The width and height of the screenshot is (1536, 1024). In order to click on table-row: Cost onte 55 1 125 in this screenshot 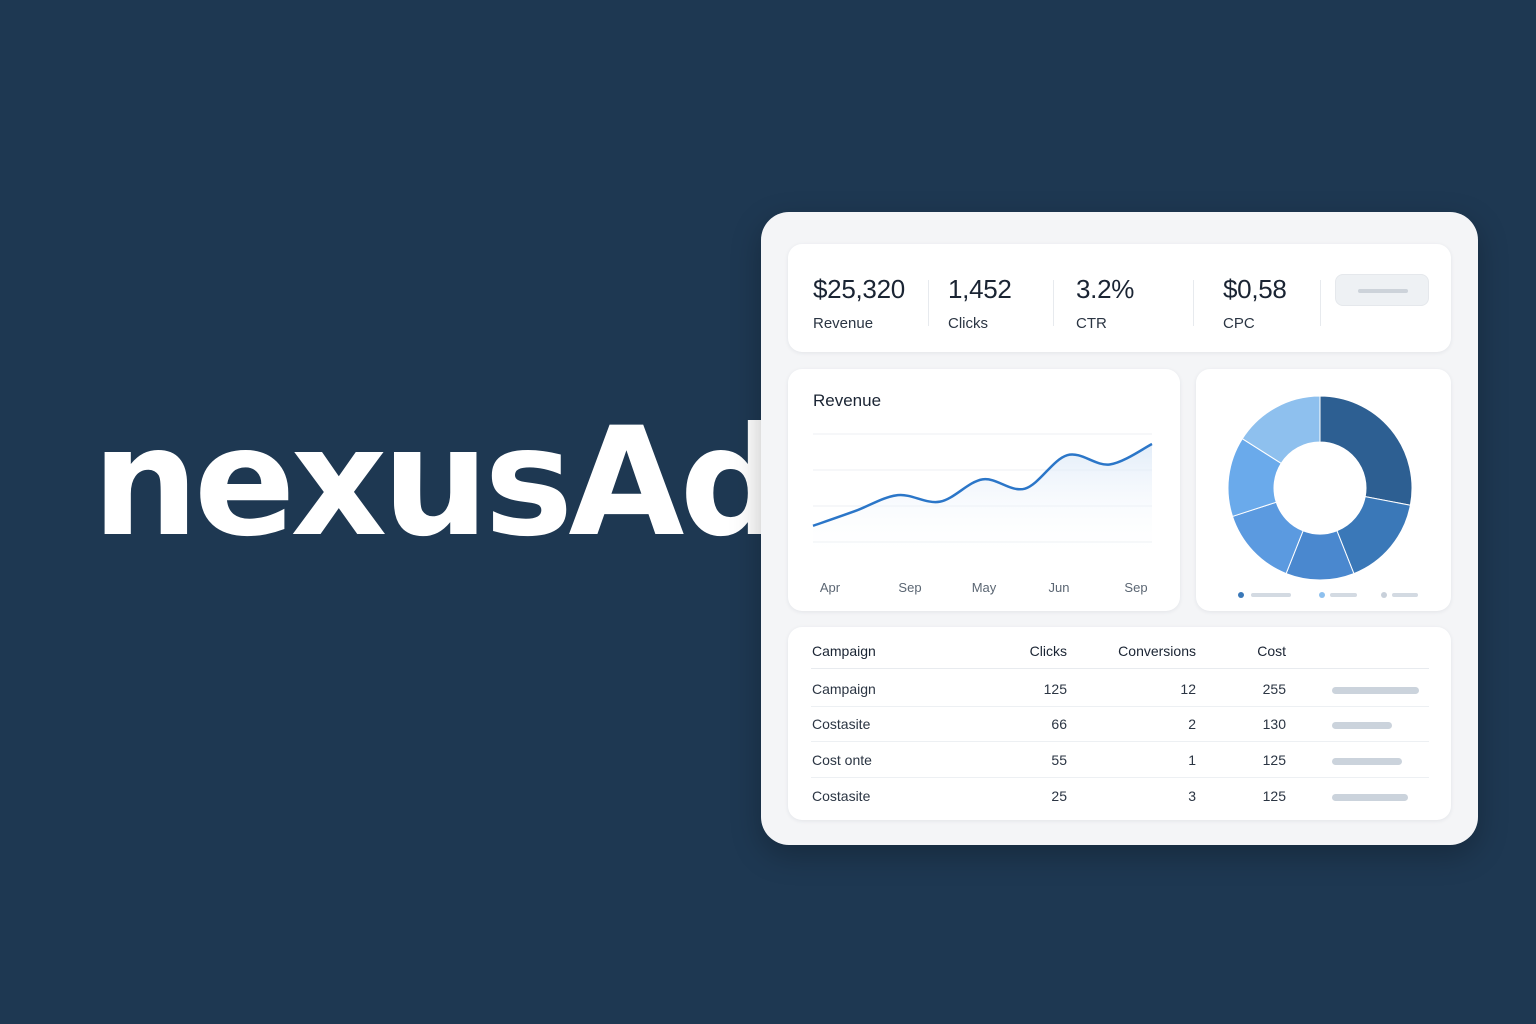, I will do `click(1120, 760)`.